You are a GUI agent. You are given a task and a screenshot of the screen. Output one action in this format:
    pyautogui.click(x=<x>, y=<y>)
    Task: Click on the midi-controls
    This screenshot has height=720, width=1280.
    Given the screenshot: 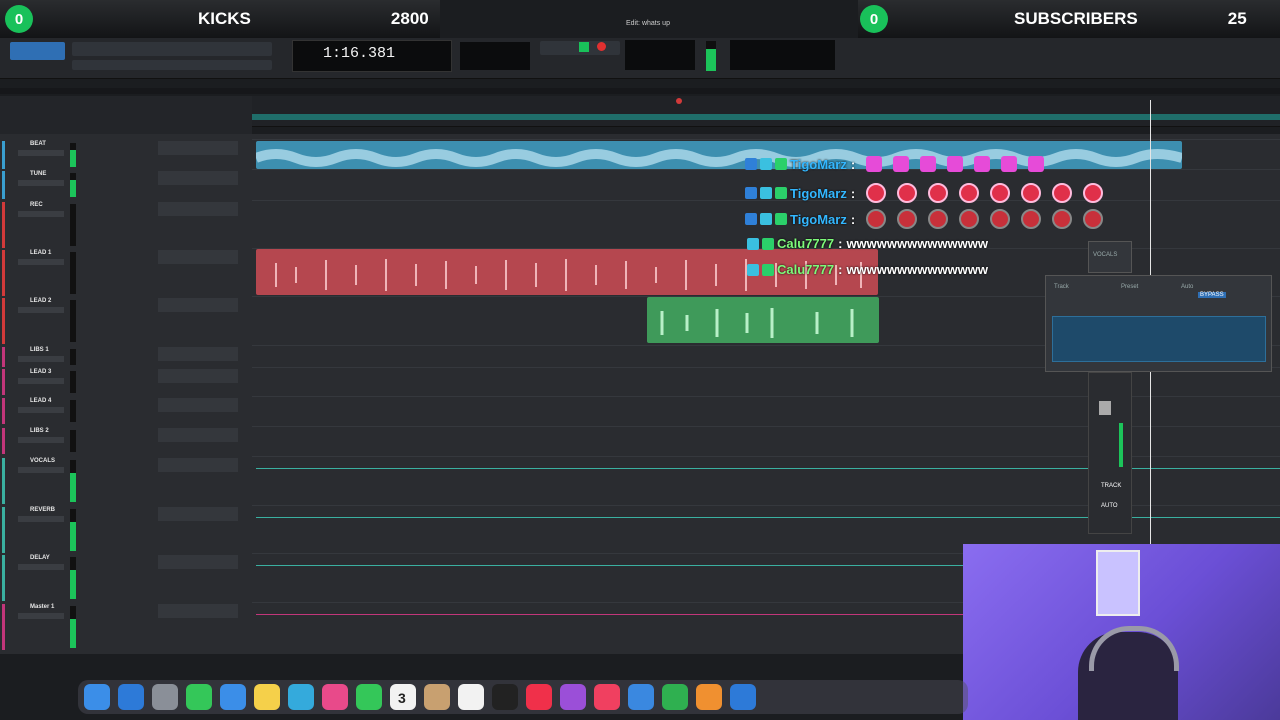 What is the action you would take?
    pyautogui.click(x=782, y=55)
    